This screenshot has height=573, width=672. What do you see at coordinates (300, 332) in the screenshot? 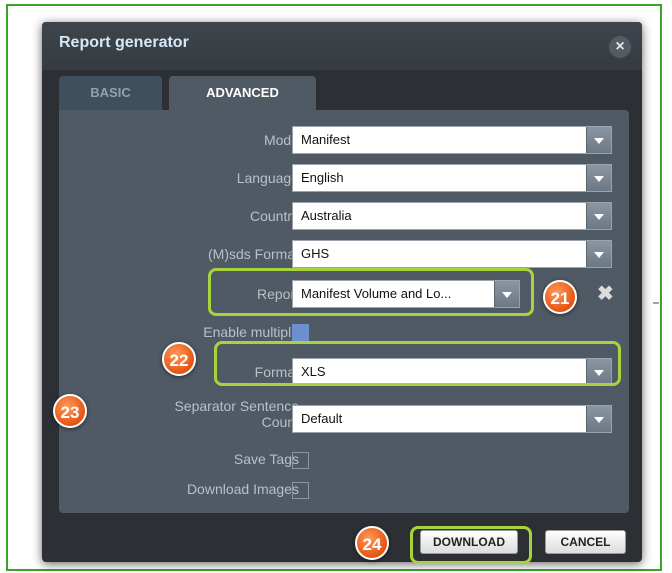
I see `enable-multiple-checkbox` at bounding box center [300, 332].